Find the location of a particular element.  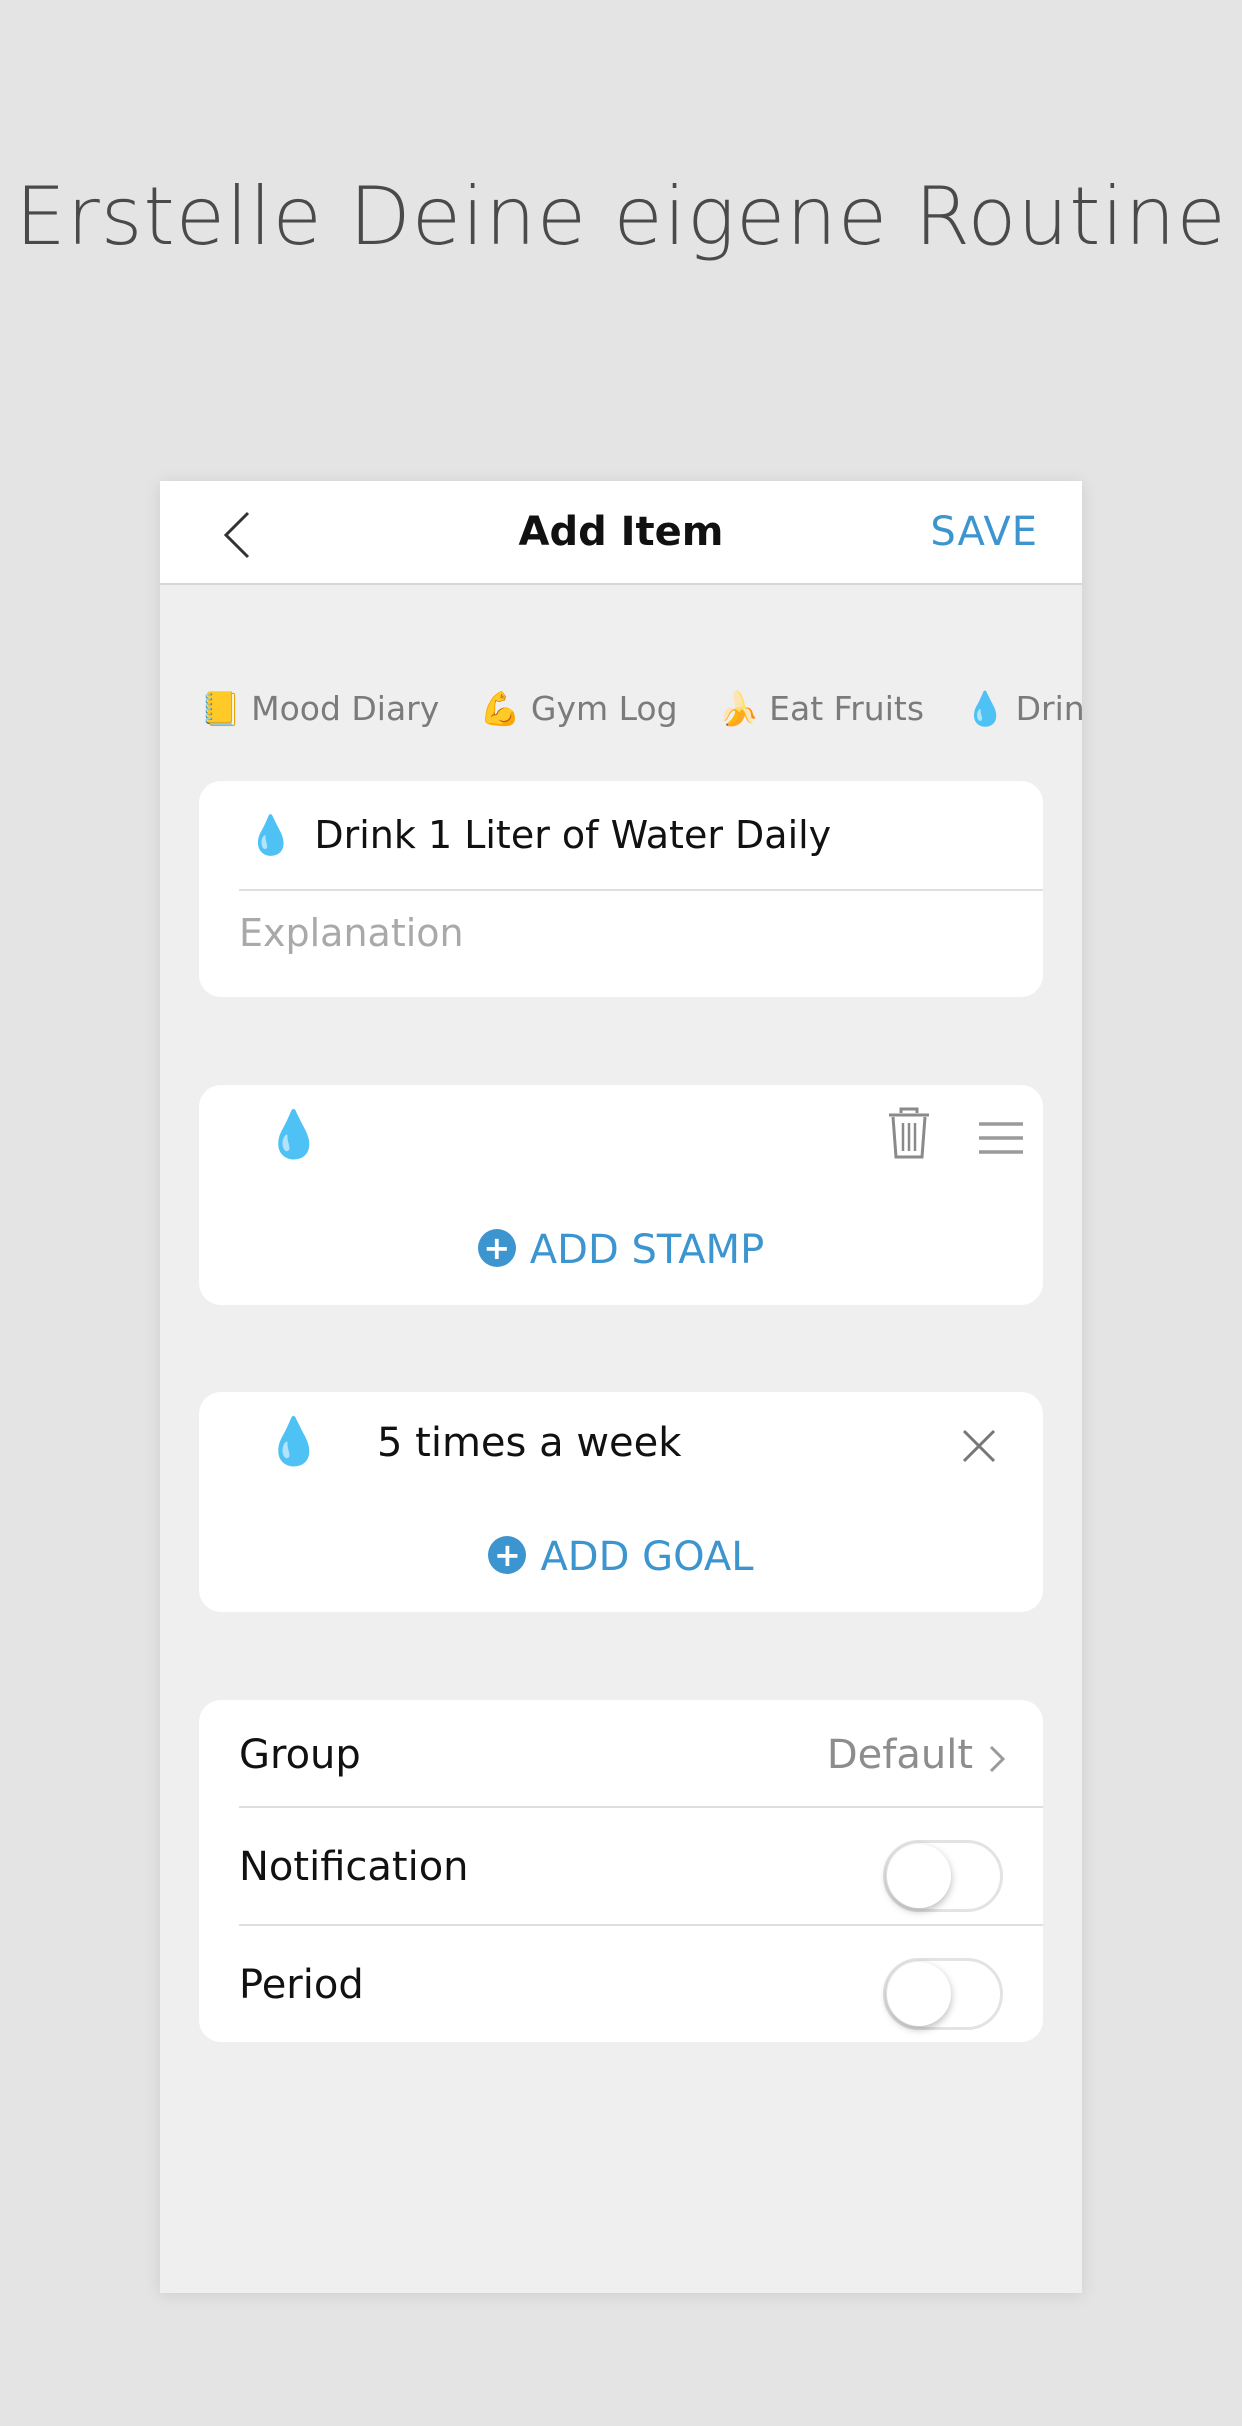

chip-mood-diary: 📒 Mood Diary is located at coordinates (319, 709).